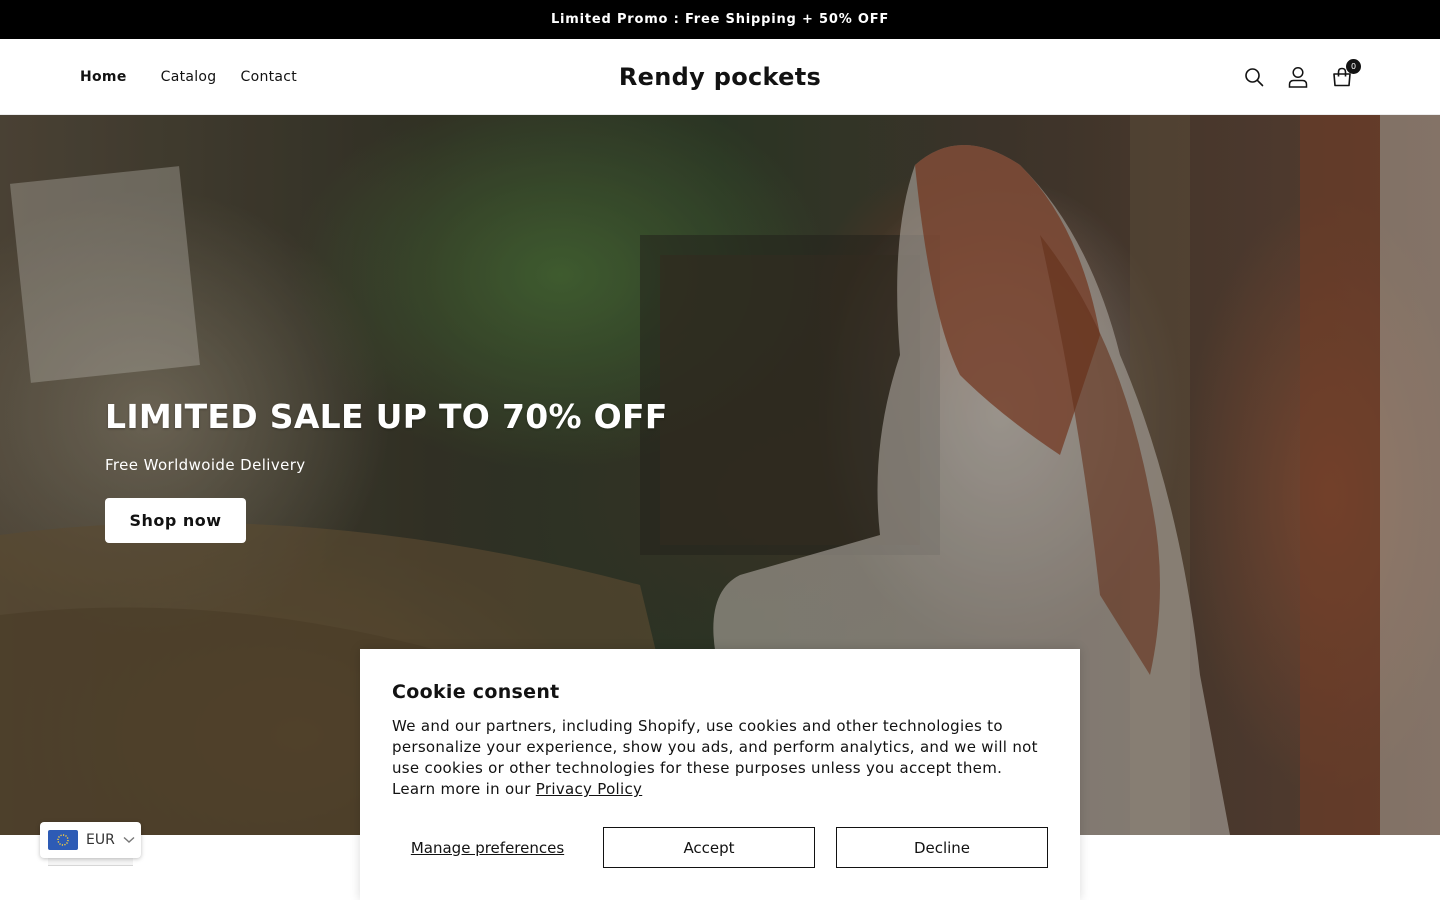  I want to click on account-button, so click(1298, 77).